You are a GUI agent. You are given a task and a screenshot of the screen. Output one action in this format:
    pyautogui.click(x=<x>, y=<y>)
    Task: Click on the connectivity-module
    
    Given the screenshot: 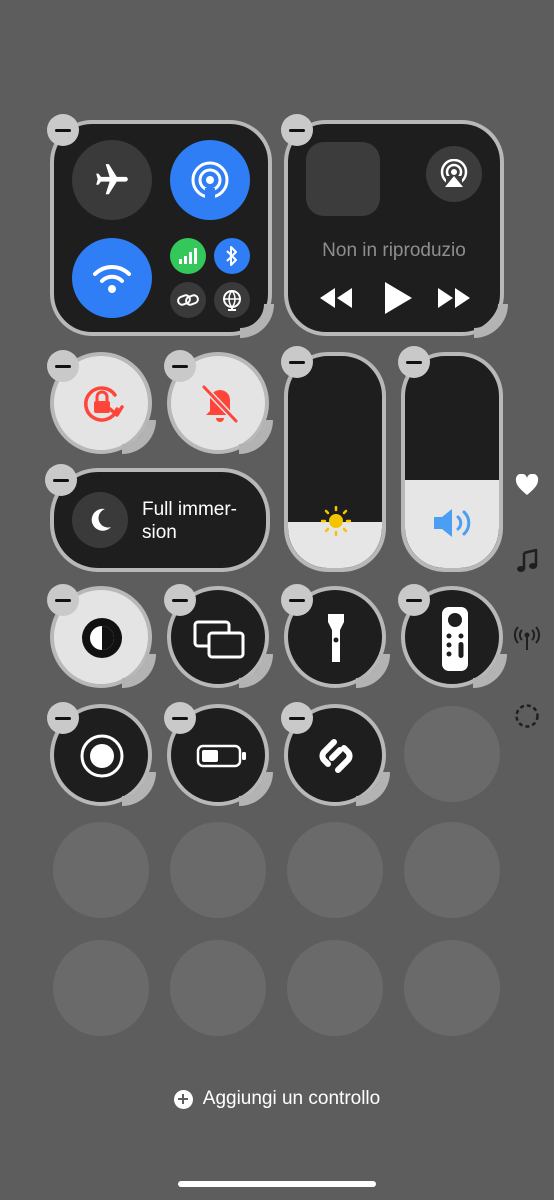 What is the action you would take?
    pyautogui.click(x=161, y=228)
    